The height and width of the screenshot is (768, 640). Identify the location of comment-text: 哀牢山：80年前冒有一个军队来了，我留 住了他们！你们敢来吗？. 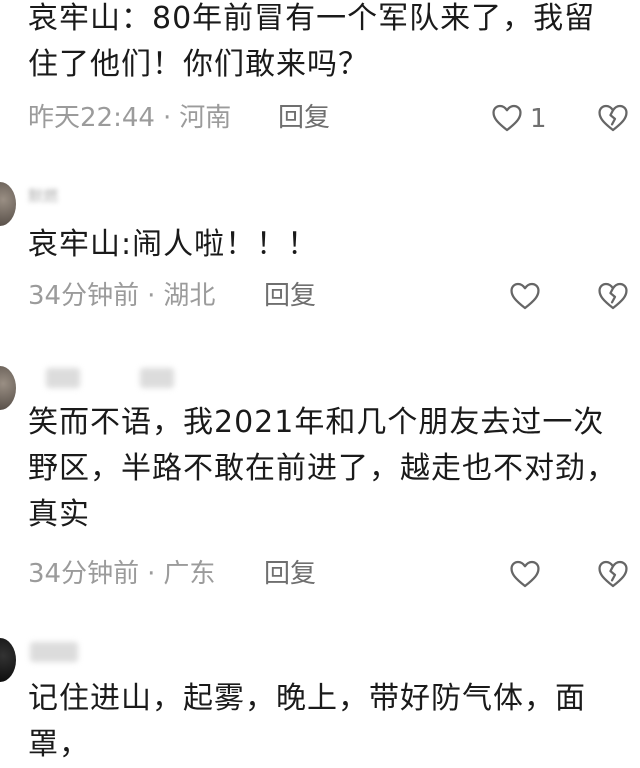
(312, 41).